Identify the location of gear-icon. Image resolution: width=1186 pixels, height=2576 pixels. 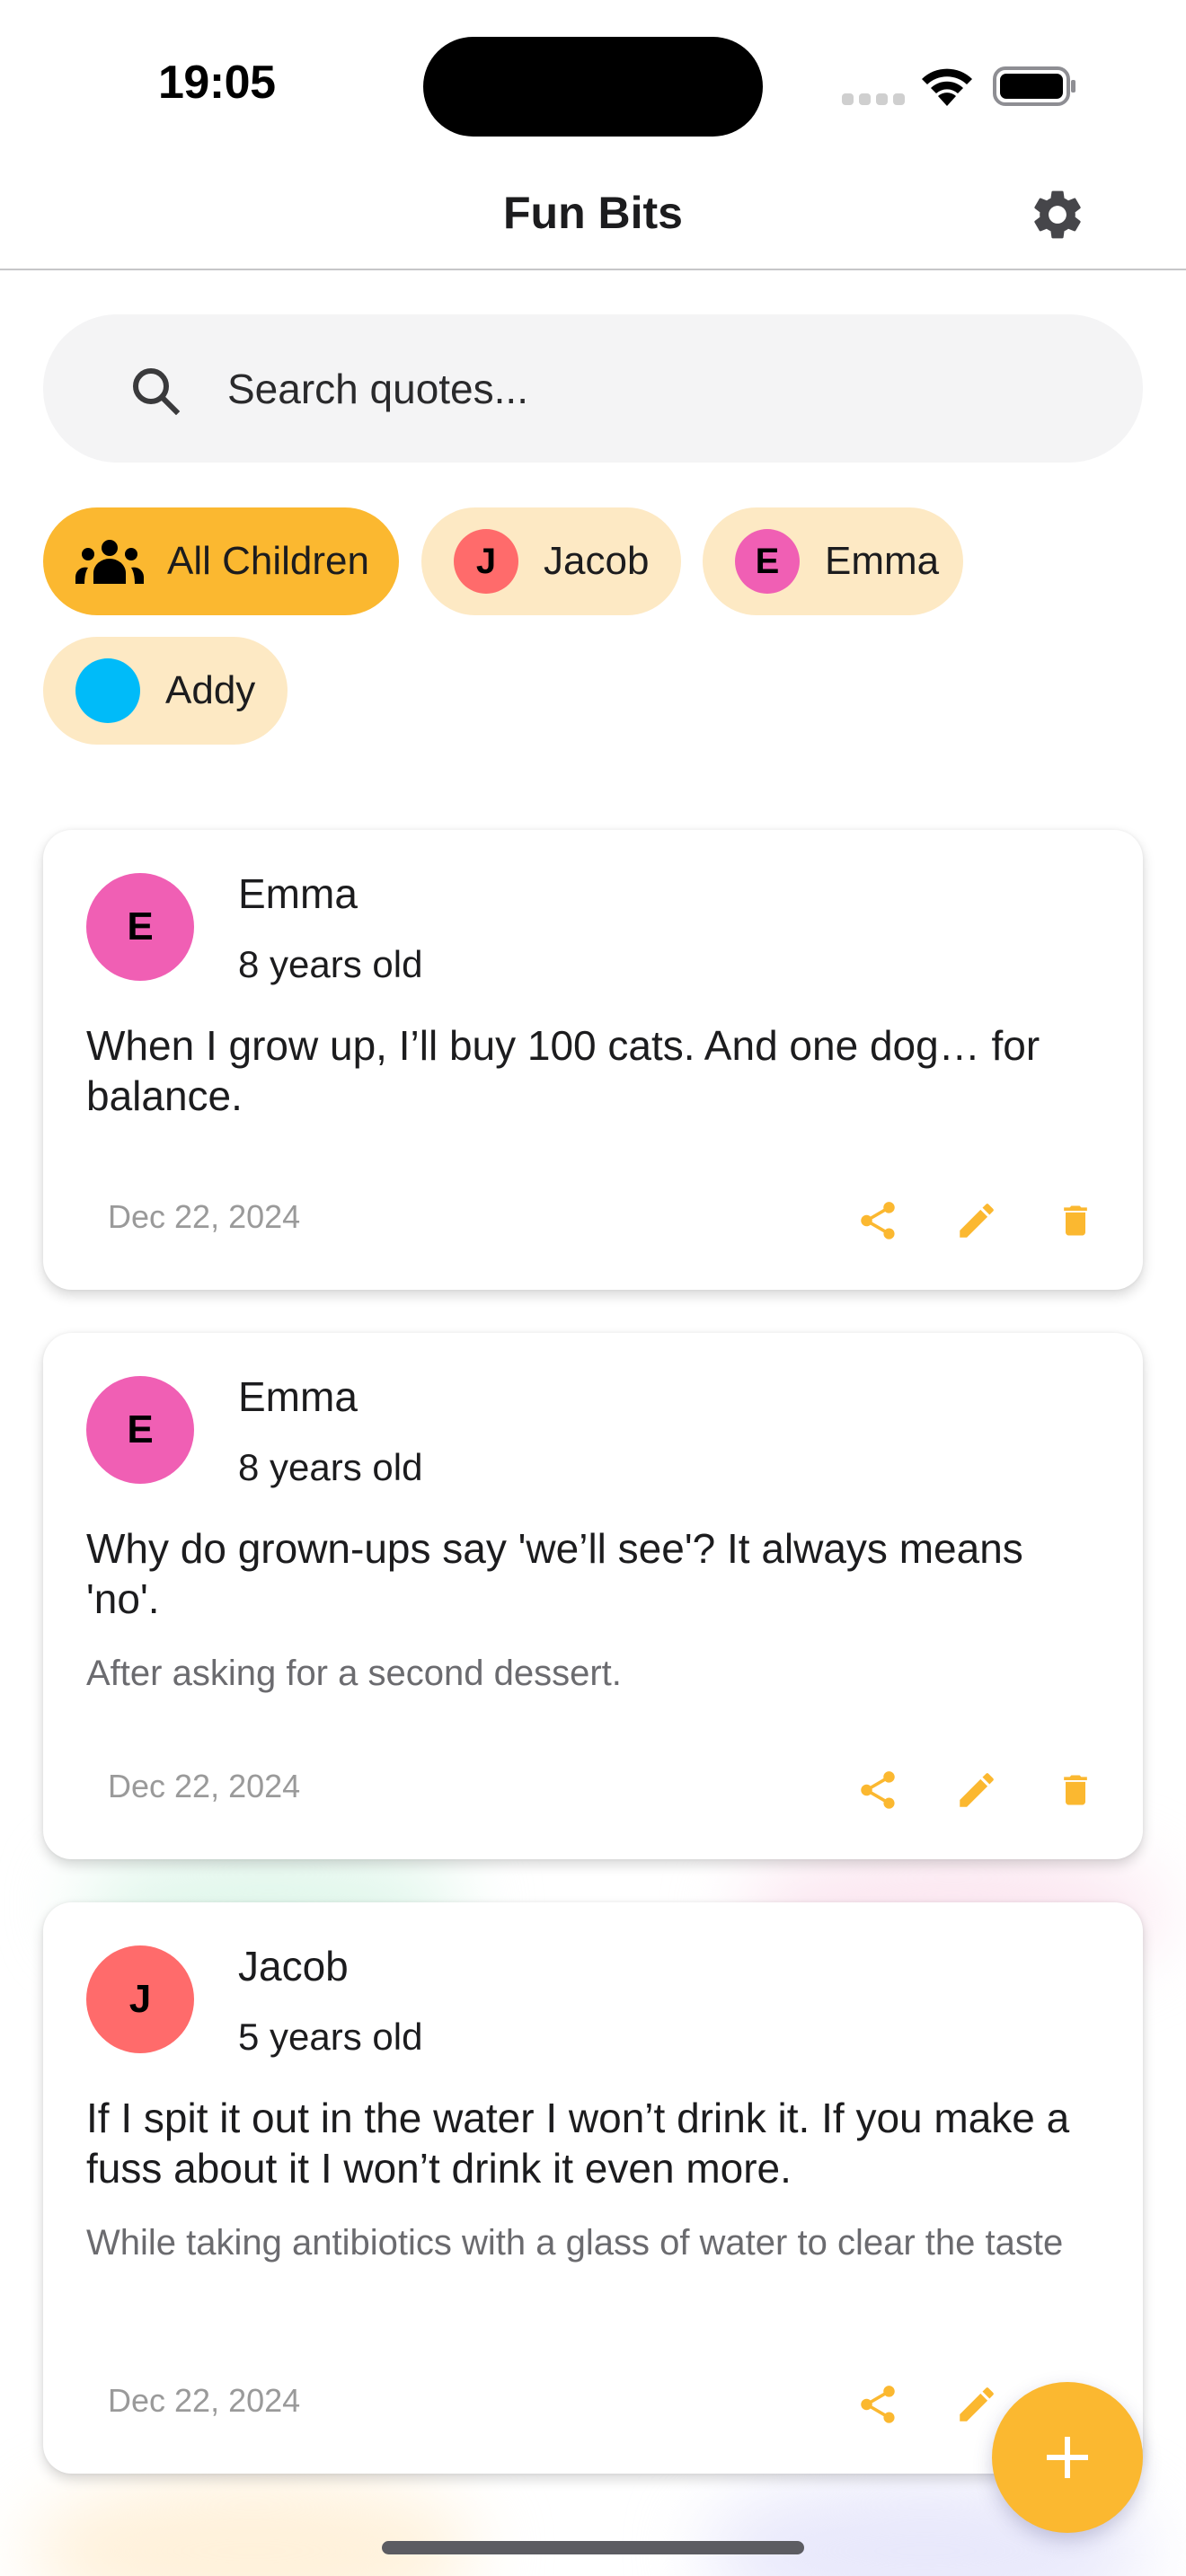
(1057, 214).